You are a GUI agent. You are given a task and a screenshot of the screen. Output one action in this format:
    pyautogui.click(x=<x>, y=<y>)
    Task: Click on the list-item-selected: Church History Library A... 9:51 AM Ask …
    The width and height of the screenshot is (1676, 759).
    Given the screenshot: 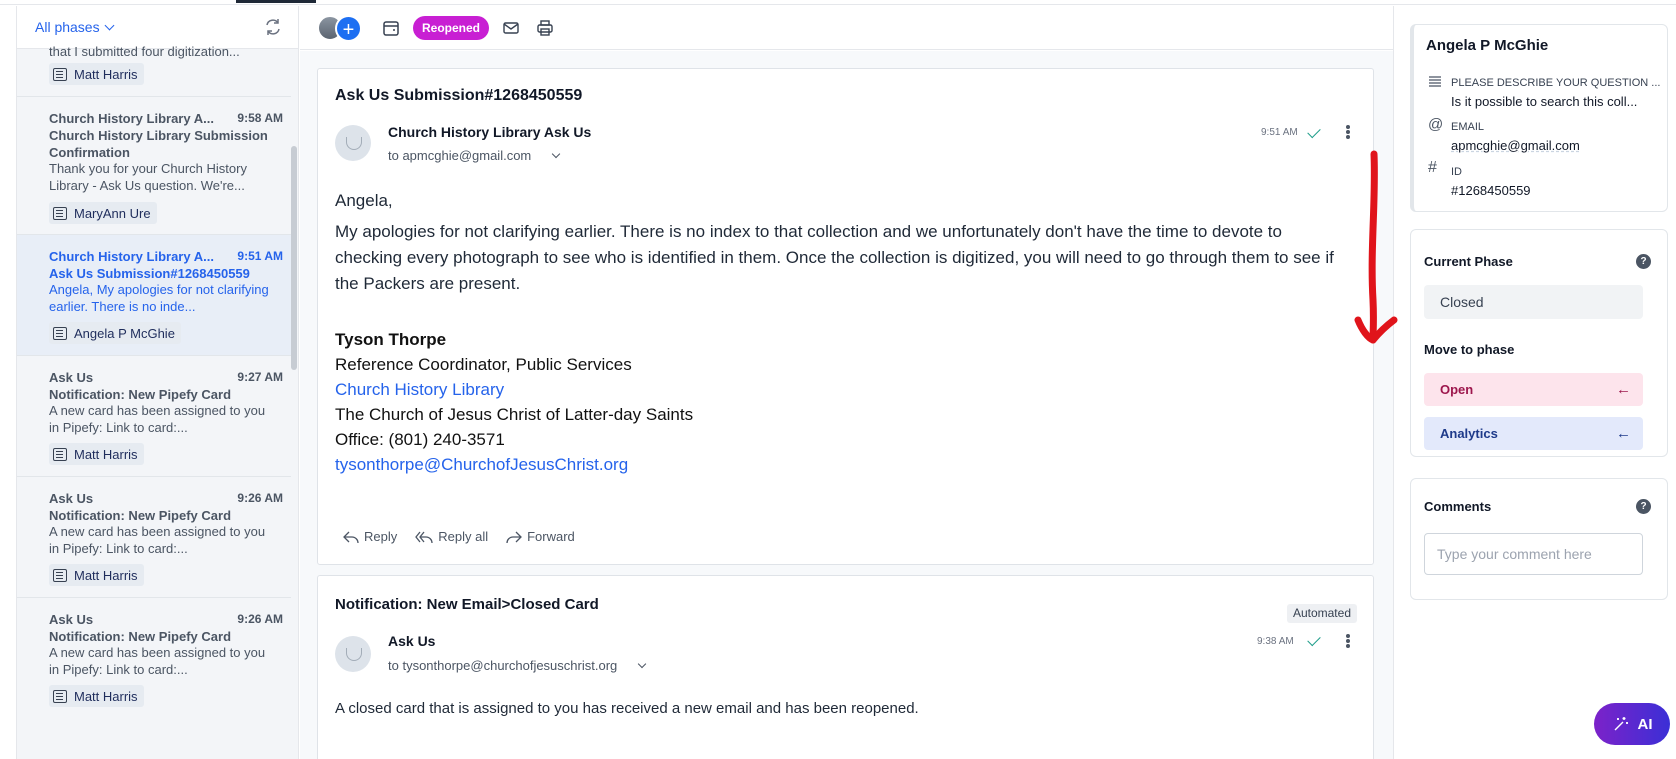 What is the action you would take?
    pyautogui.click(x=154, y=295)
    